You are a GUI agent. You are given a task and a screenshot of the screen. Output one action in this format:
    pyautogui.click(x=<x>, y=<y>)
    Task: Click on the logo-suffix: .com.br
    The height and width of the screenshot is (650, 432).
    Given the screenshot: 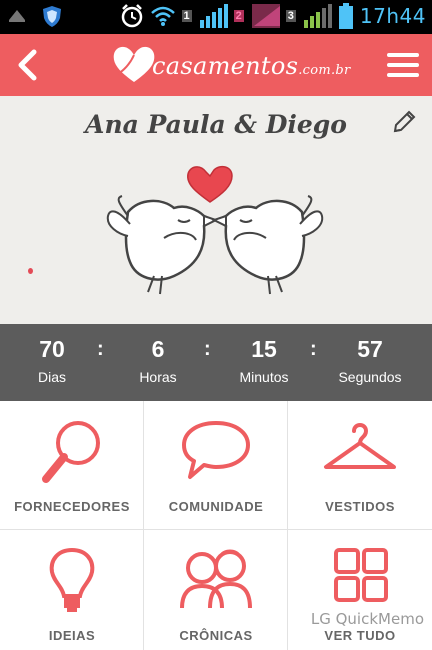 What is the action you would take?
    pyautogui.click(x=324, y=70)
    